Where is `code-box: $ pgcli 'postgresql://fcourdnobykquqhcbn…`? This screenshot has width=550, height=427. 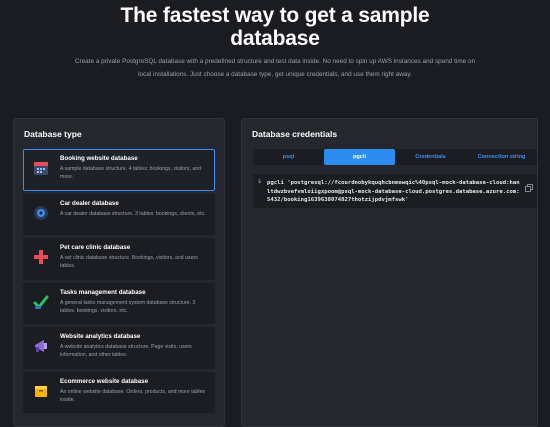 code-box: $ pgcli 'postgresql://fcourdnobykquqhcbn… is located at coordinates (395, 191).